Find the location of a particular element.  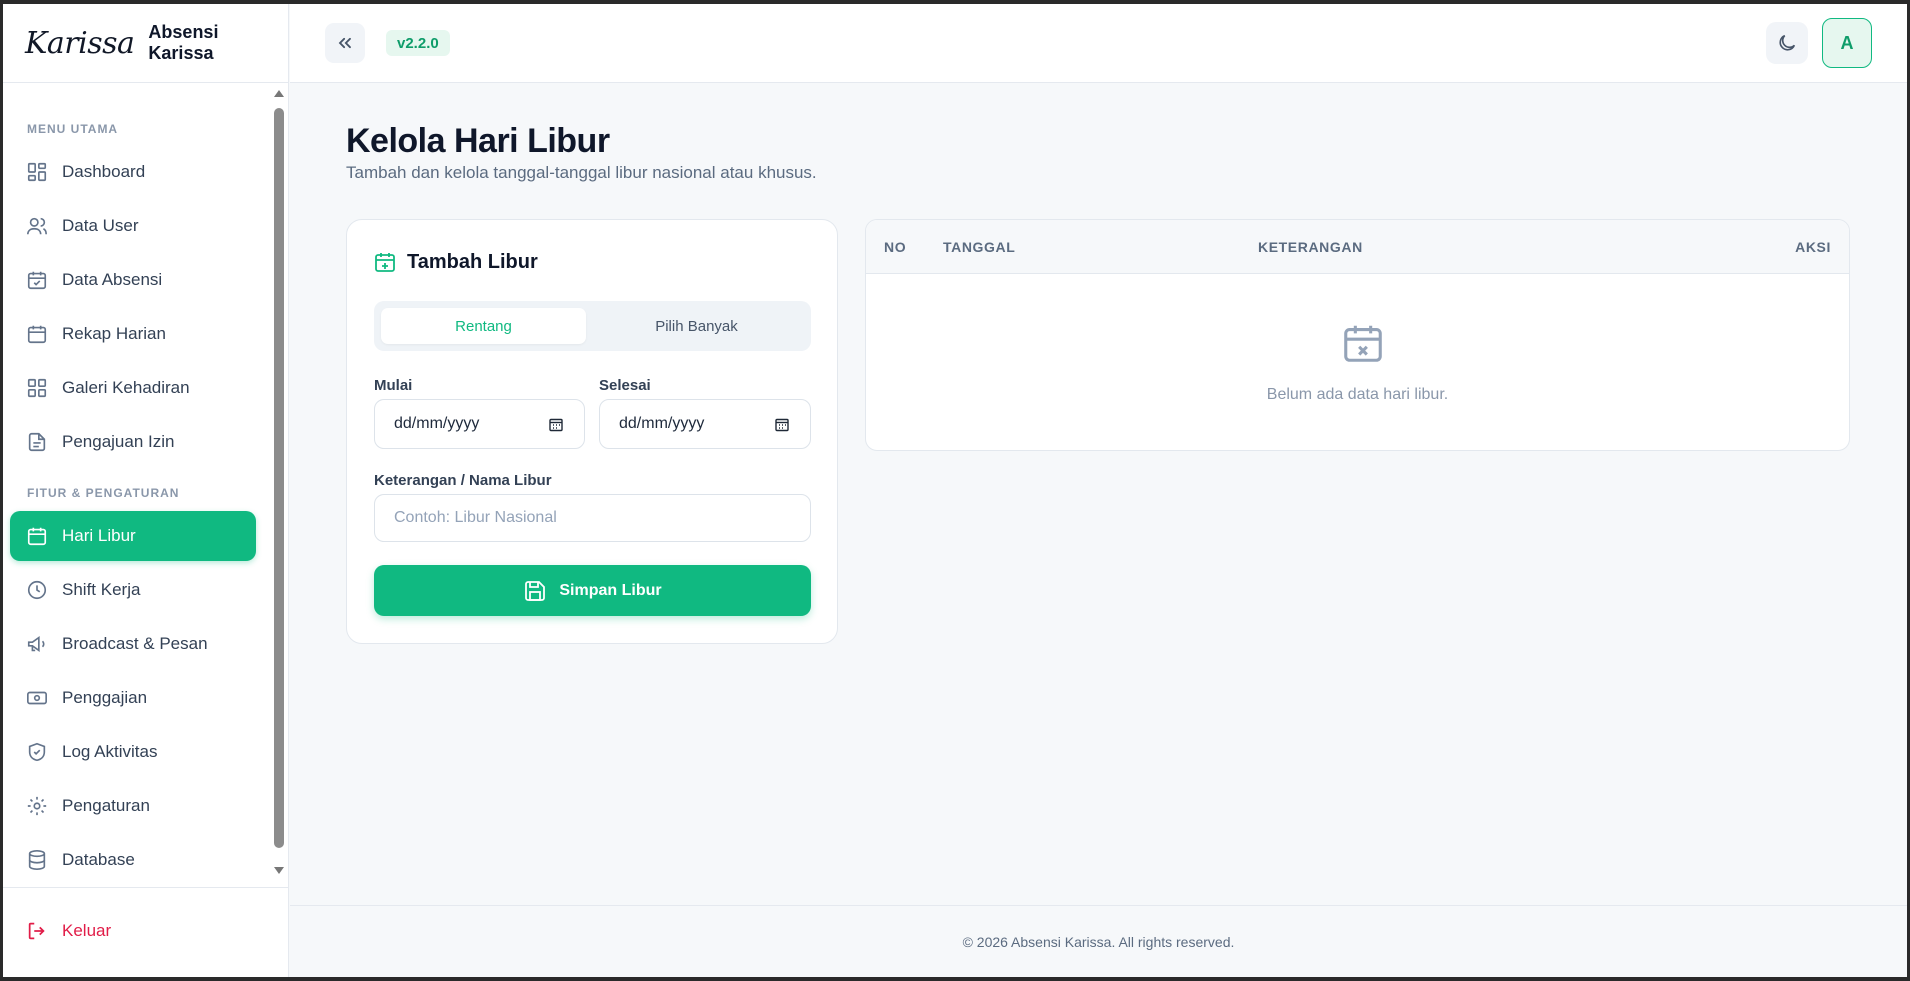

shield-check-icon is located at coordinates (37, 752).